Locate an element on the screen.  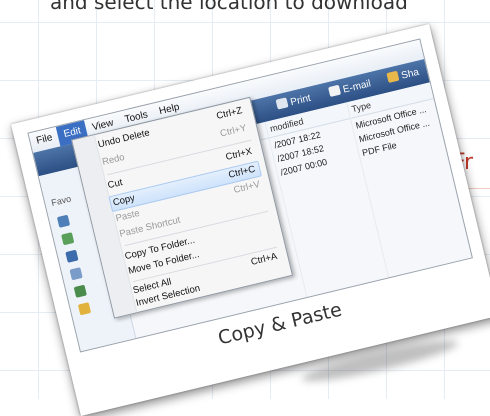
printer-icon is located at coordinates (282, 103).